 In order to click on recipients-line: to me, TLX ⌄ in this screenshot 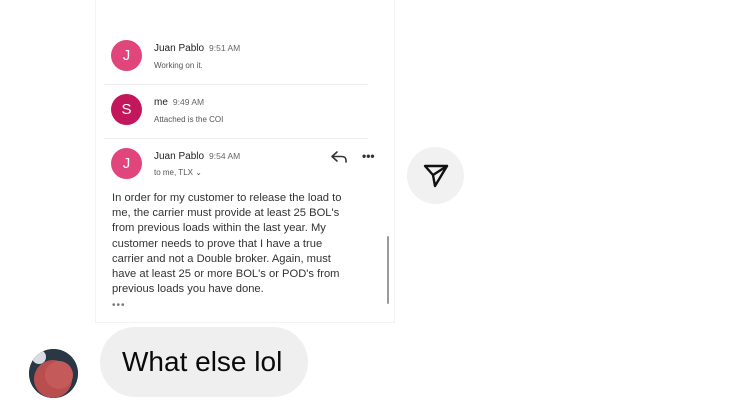, I will do `click(178, 172)`.